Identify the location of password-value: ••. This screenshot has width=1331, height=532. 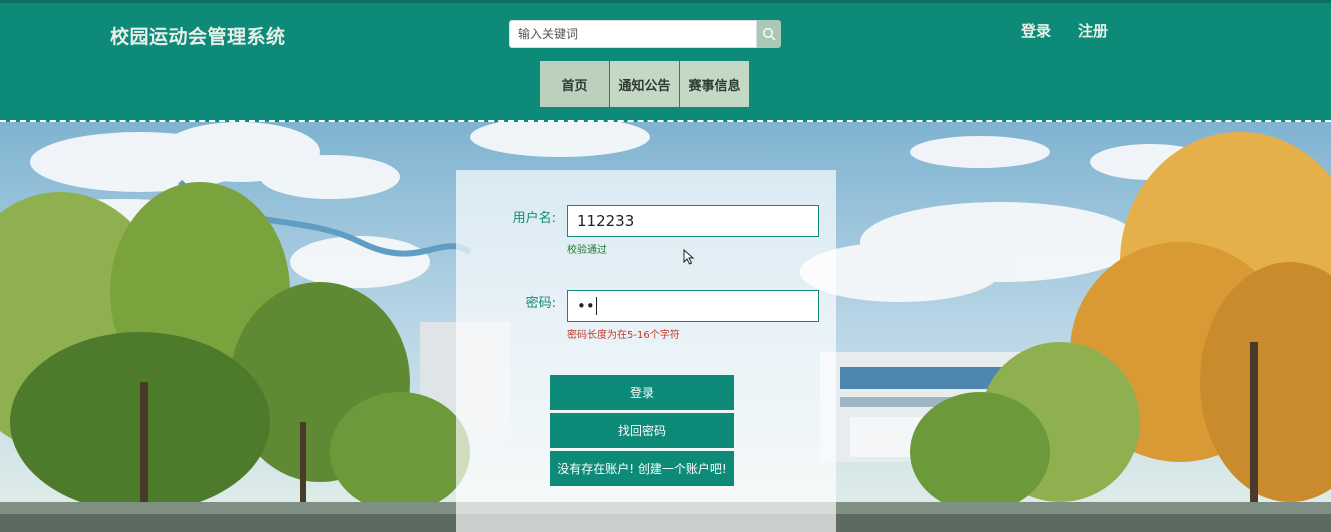
(586, 306).